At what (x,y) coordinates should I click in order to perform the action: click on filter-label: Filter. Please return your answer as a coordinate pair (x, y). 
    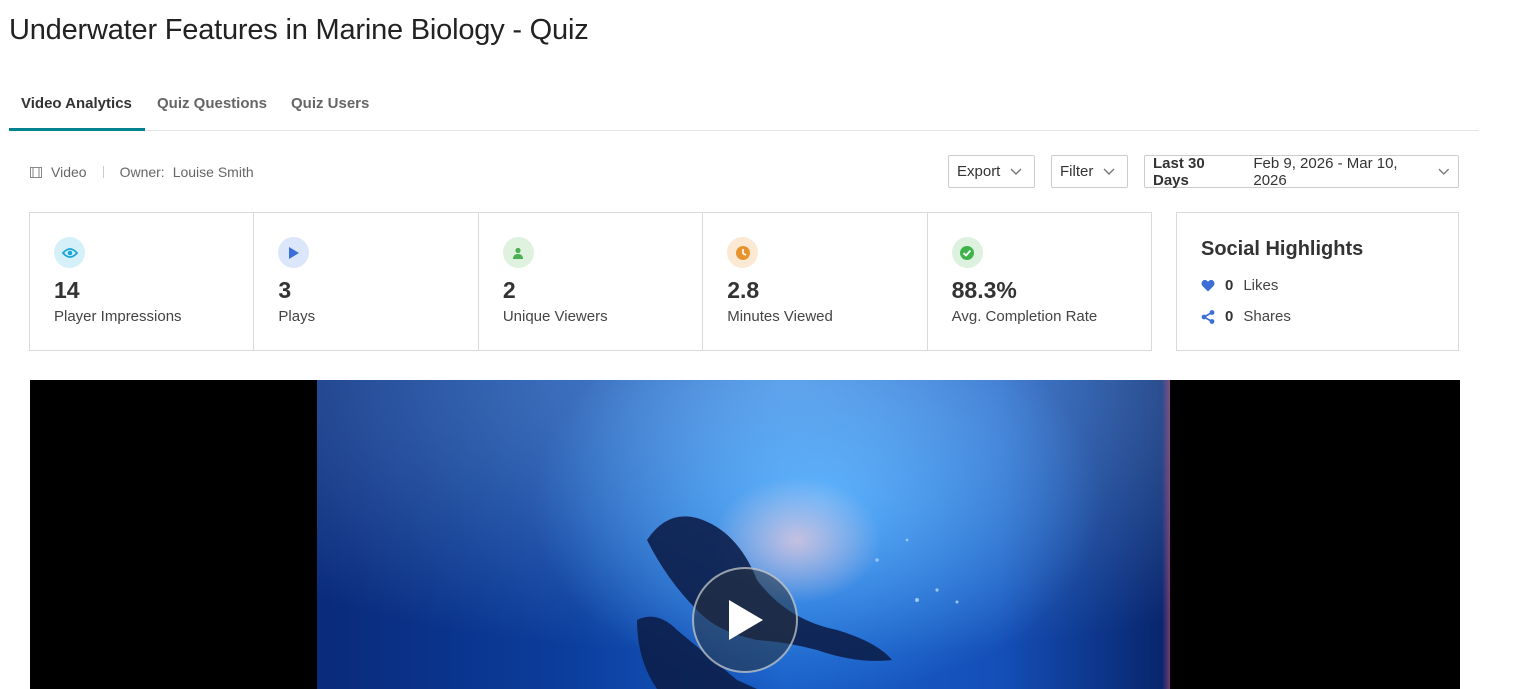
    Looking at the image, I should click on (1077, 171).